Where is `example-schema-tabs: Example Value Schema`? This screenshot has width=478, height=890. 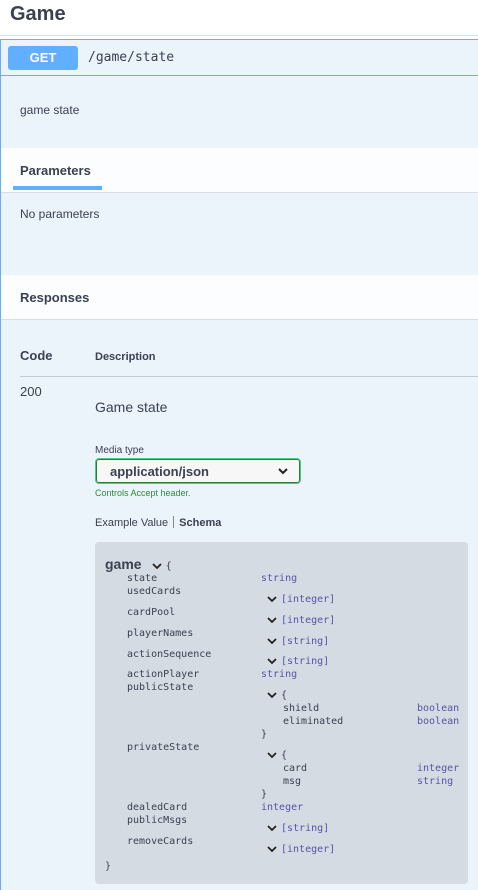
example-schema-tabs: Example Value Schema is located at coordinates (158, 522).